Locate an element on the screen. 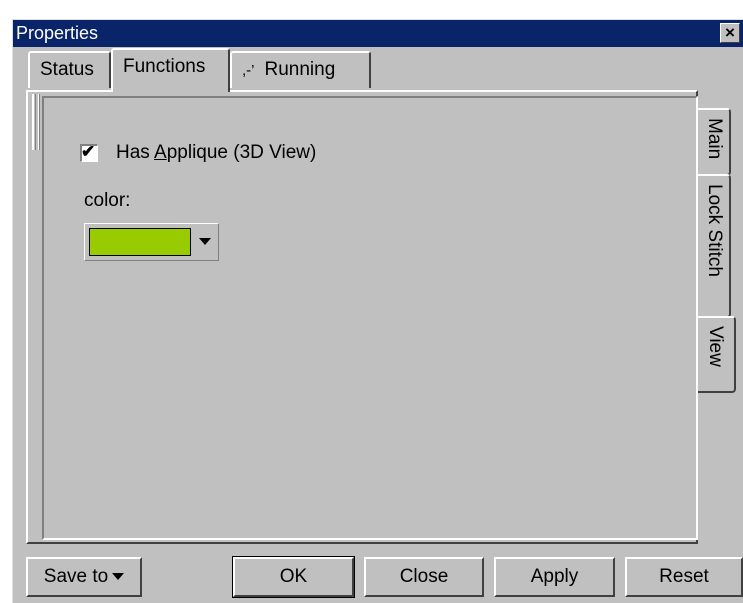  tab-status: Status is located at coordinates (69, 69).